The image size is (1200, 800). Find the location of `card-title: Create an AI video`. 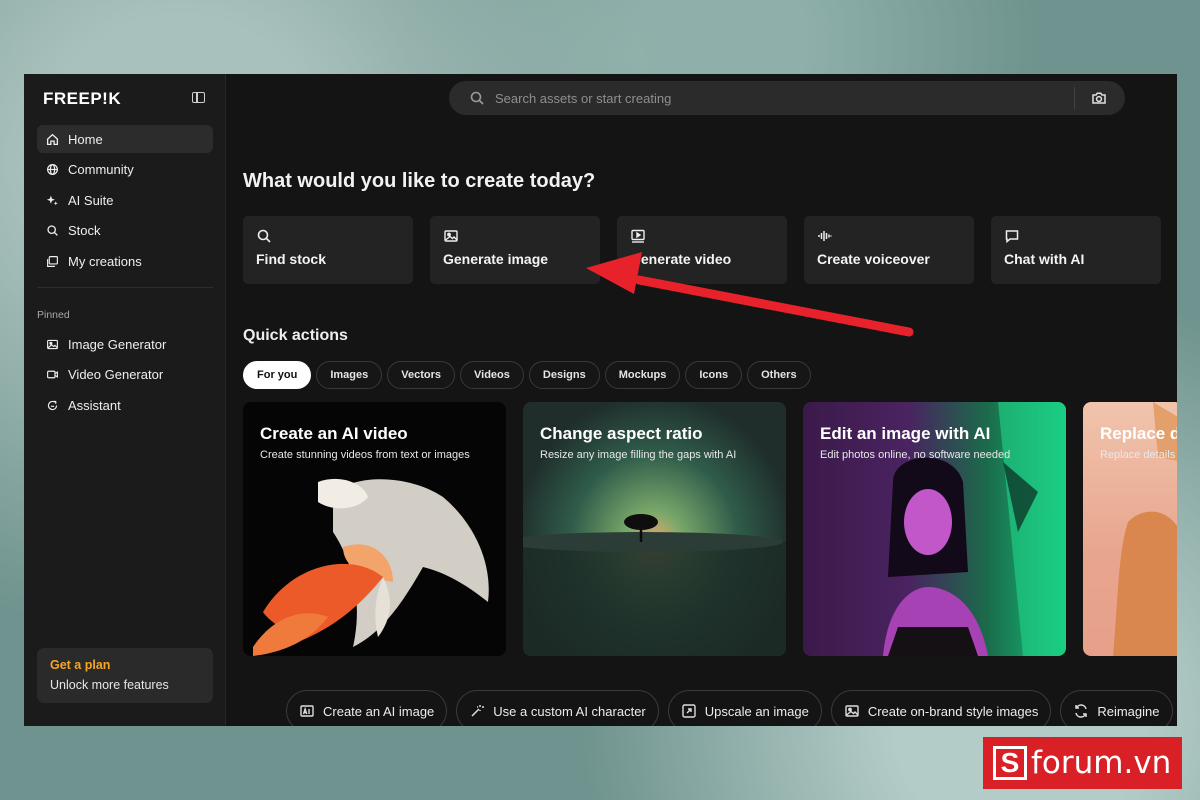

card-title: Create an AI video is located at coordinates (334, 433).